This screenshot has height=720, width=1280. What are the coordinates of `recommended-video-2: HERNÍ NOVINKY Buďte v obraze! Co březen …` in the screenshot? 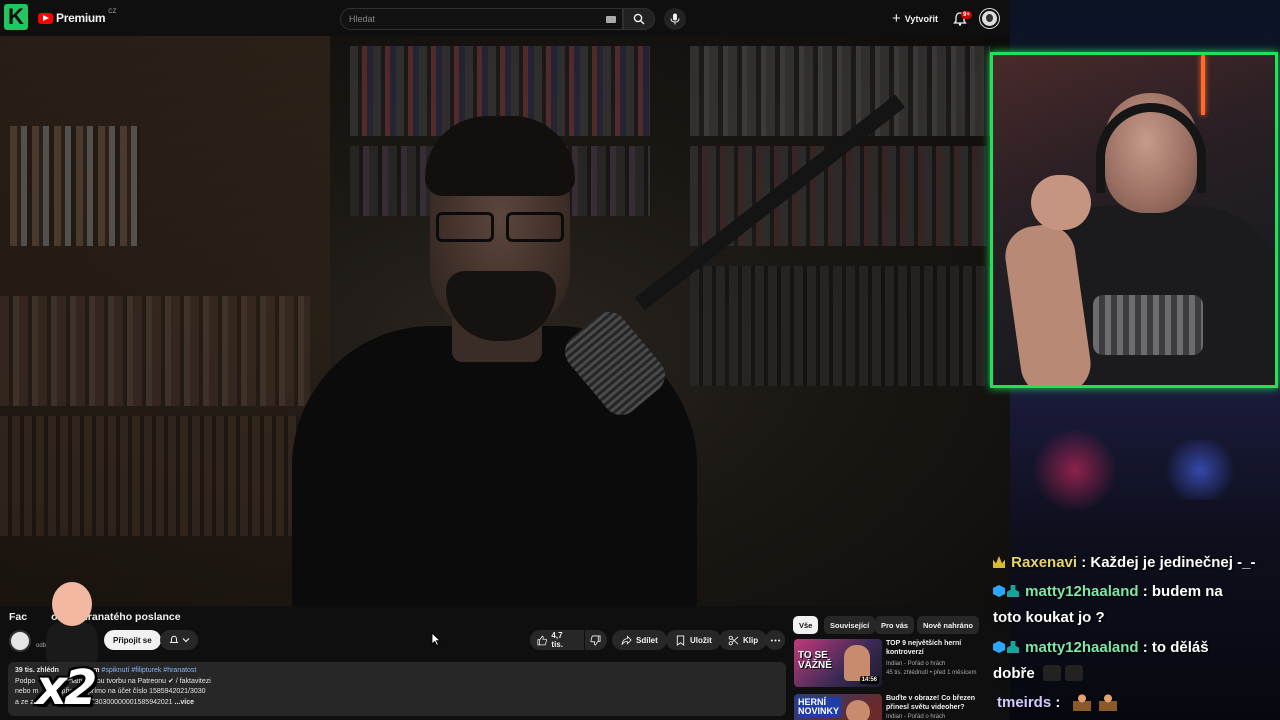 It's located at (899, 707).